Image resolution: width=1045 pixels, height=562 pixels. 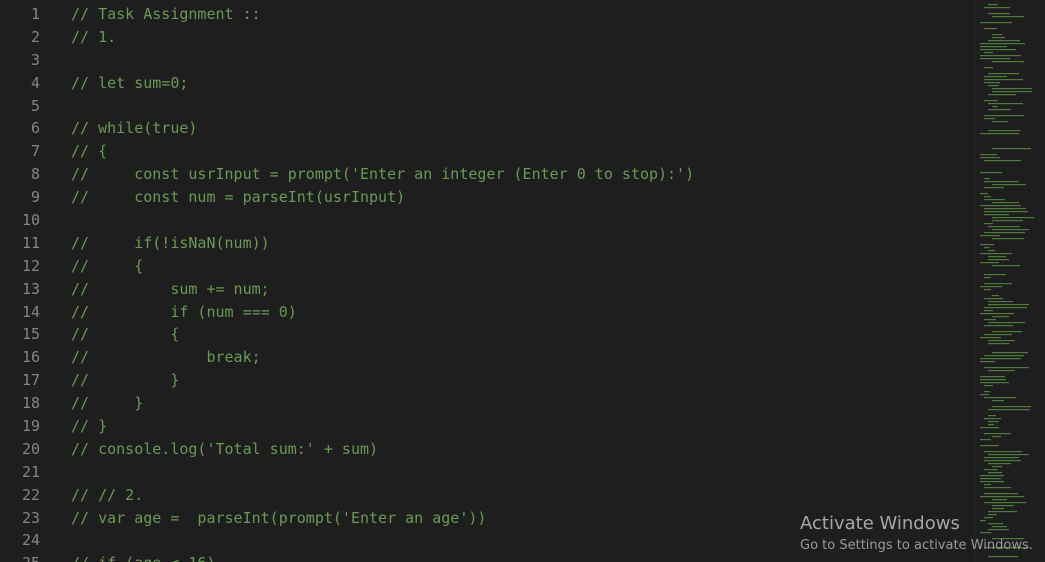 I want to click on code-line: // while(true), so click(x=523, y=128).